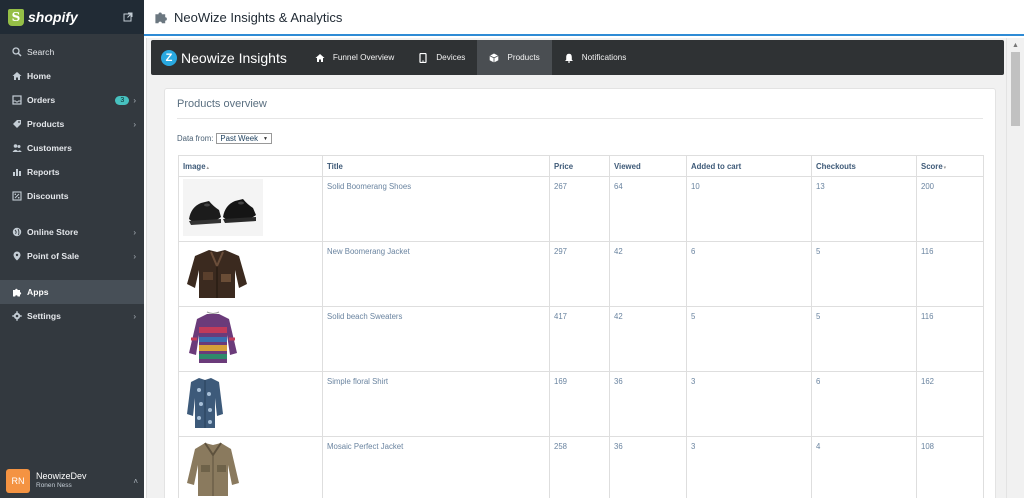  I want to click on column-header-score: Score▾, so click(950, 166).